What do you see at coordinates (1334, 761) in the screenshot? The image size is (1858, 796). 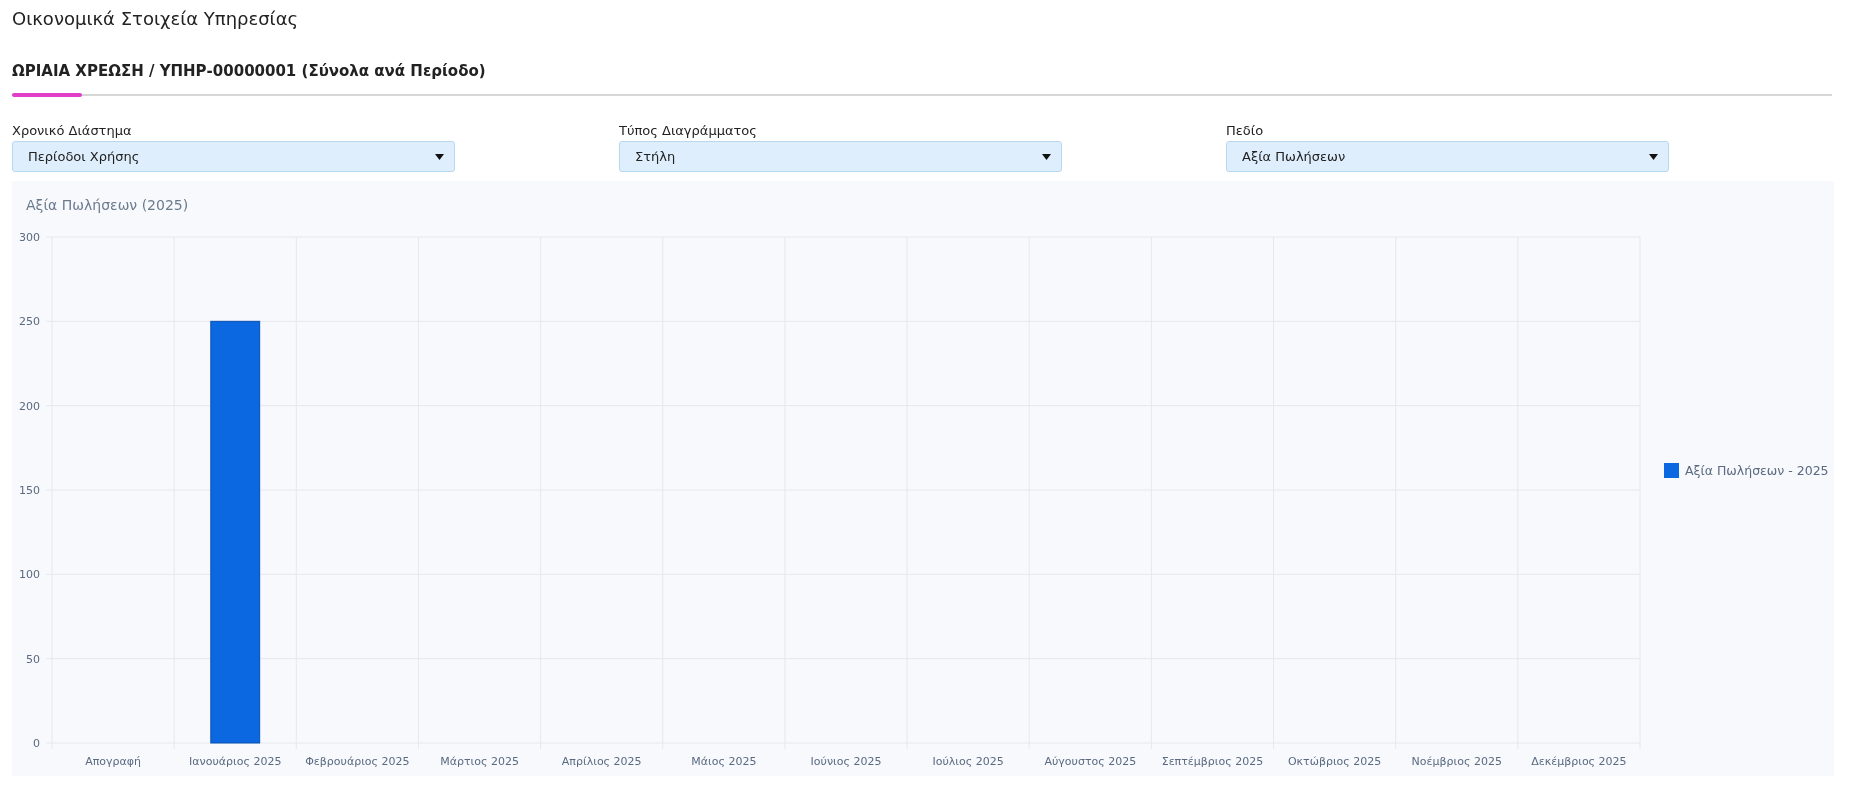 I see `axis-category-label: Οκτώβριος 2025` at bounding box center [1334, 761].